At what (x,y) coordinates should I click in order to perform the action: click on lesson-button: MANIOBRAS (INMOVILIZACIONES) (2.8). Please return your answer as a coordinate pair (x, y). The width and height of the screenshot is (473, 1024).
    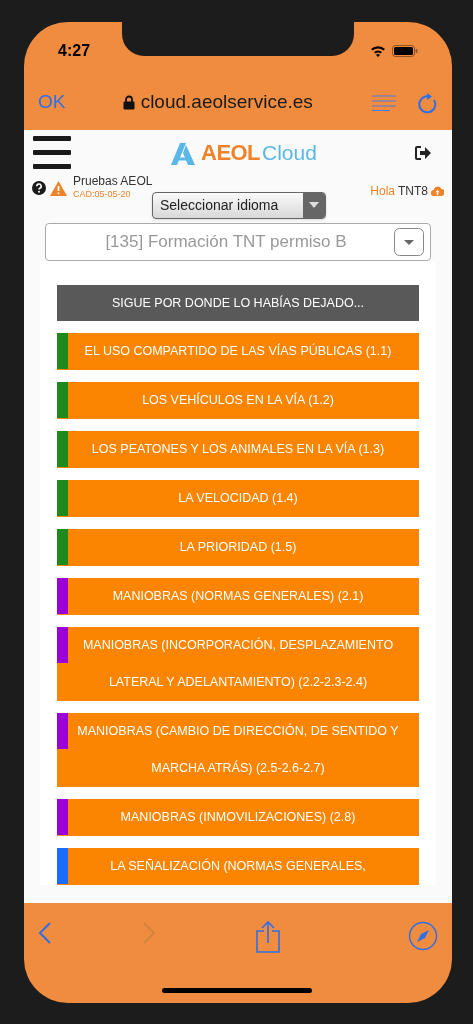
    Looking at the image, I should click on (238, 817).